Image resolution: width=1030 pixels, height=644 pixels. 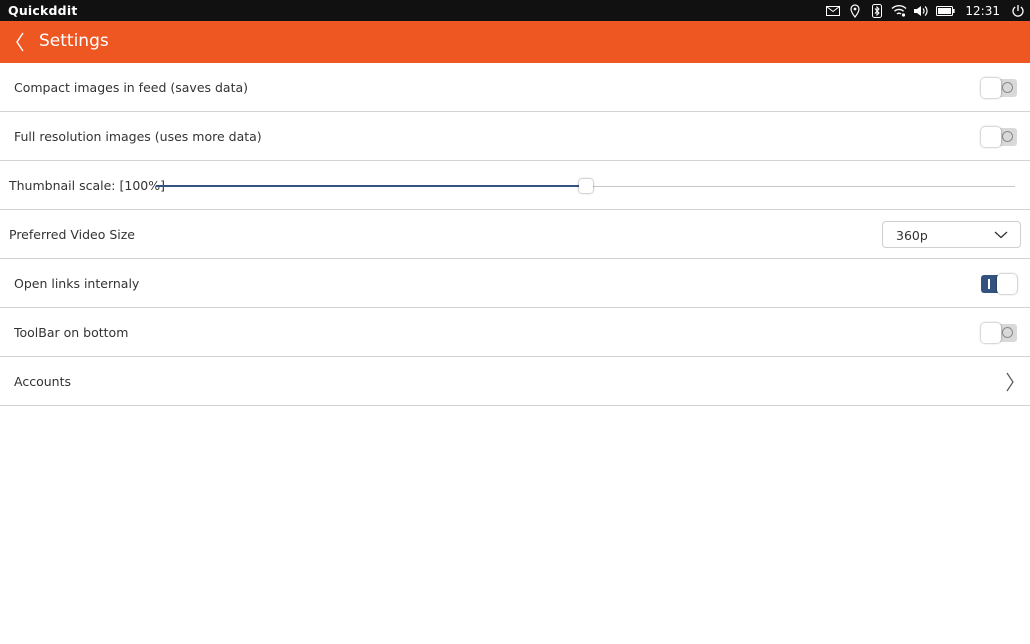 I want to click on status-indicators: 12:31, so click(x=924, y=10).